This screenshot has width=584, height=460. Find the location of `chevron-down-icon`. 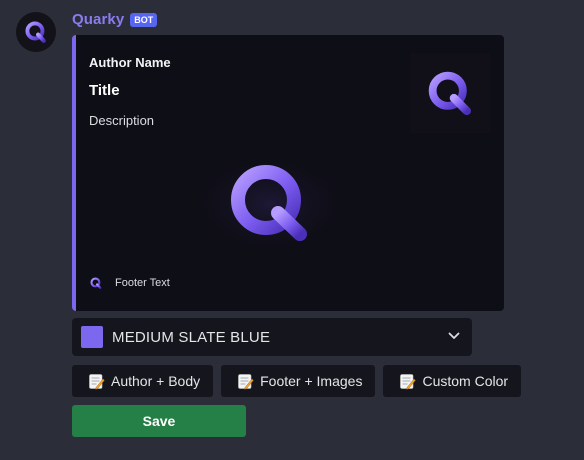

chevron-down-icon is located at coordinates (454, 335).